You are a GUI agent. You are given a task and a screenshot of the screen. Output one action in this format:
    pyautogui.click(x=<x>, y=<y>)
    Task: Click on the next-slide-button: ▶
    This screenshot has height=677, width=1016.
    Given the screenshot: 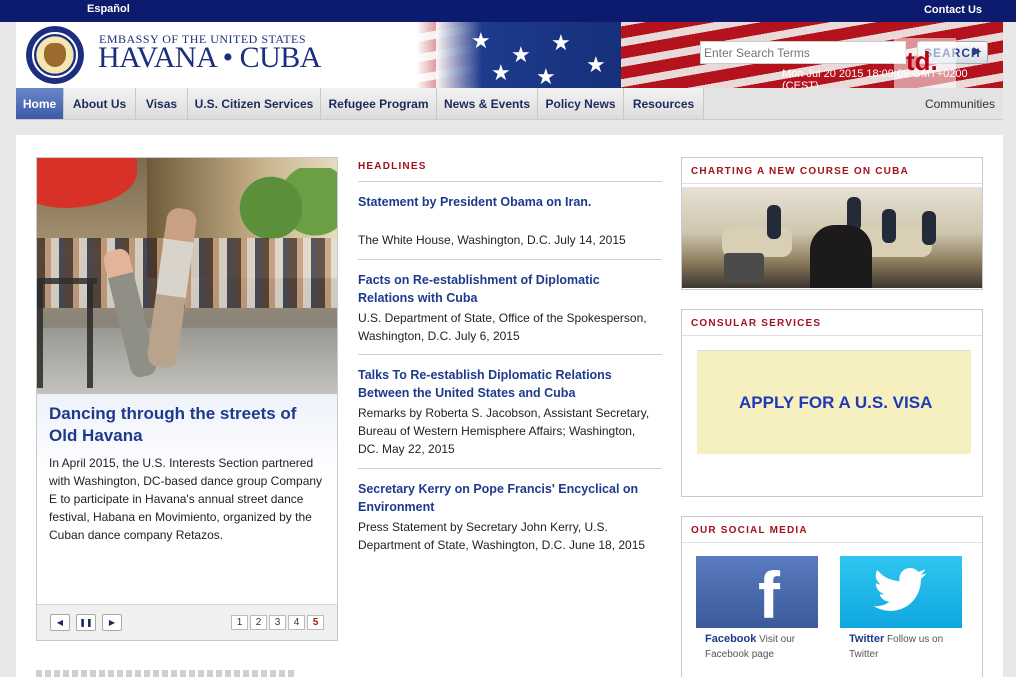 What is the action you would take?
    pyautogui.click(x=112, y=622)
    